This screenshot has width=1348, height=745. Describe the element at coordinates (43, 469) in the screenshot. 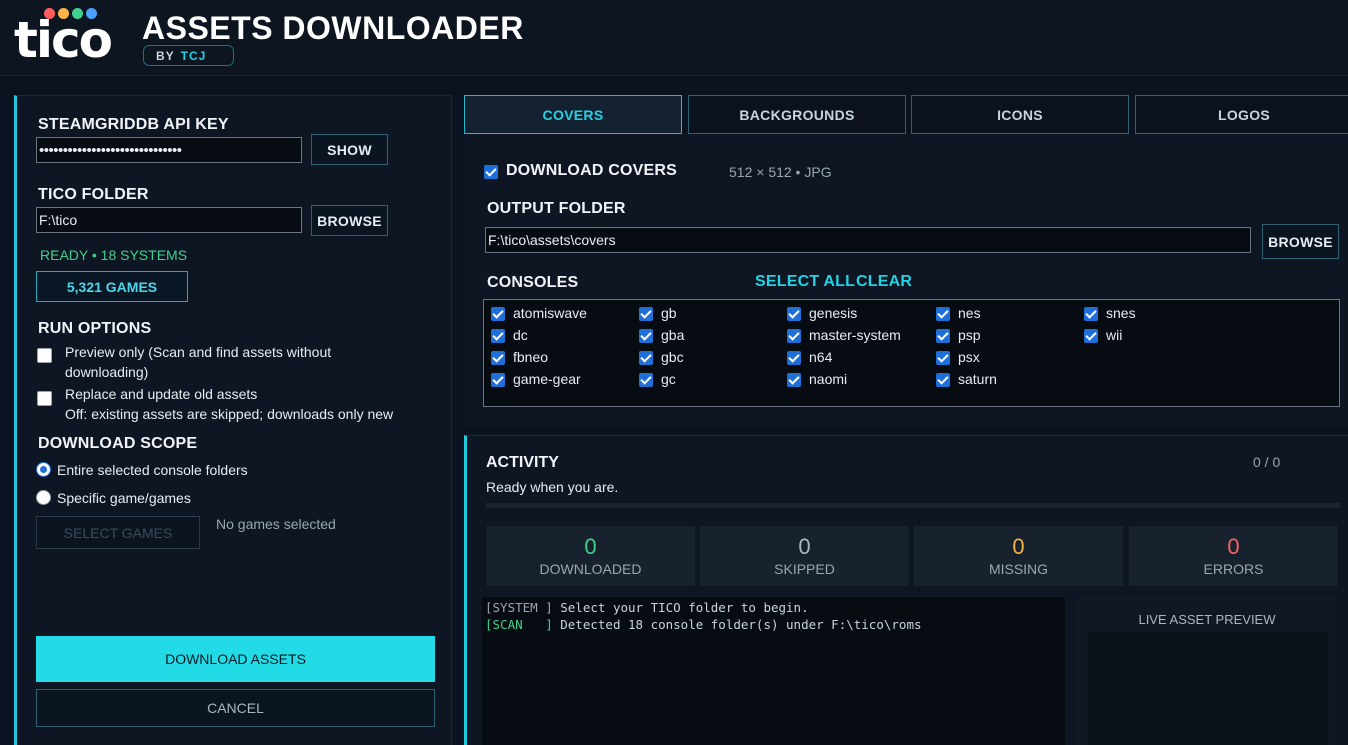

I see `scope-entire-radio` at that location.